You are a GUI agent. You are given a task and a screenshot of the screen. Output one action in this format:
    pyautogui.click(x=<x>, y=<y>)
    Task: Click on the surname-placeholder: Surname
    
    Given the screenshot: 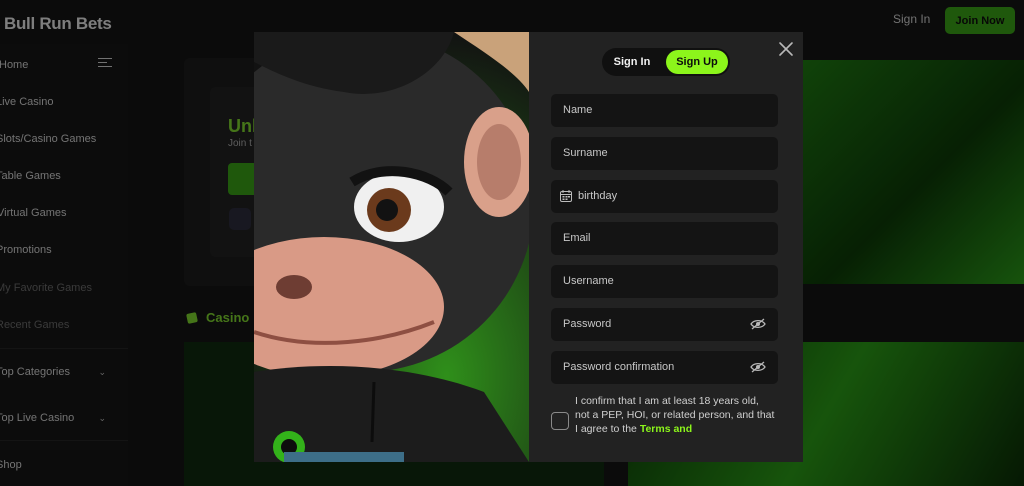 What is the action you would take?
    pyautogui.click(x=585, y=153)
    